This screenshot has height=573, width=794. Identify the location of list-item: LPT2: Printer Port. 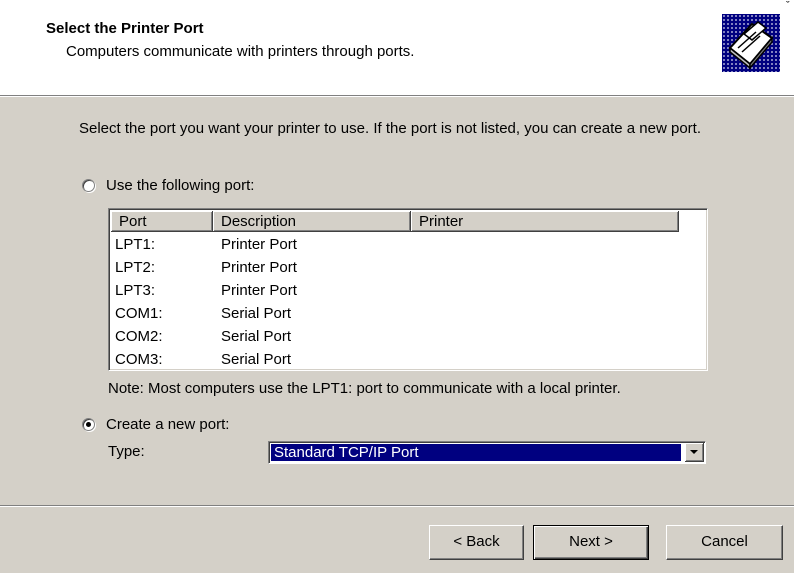
(263, 268).